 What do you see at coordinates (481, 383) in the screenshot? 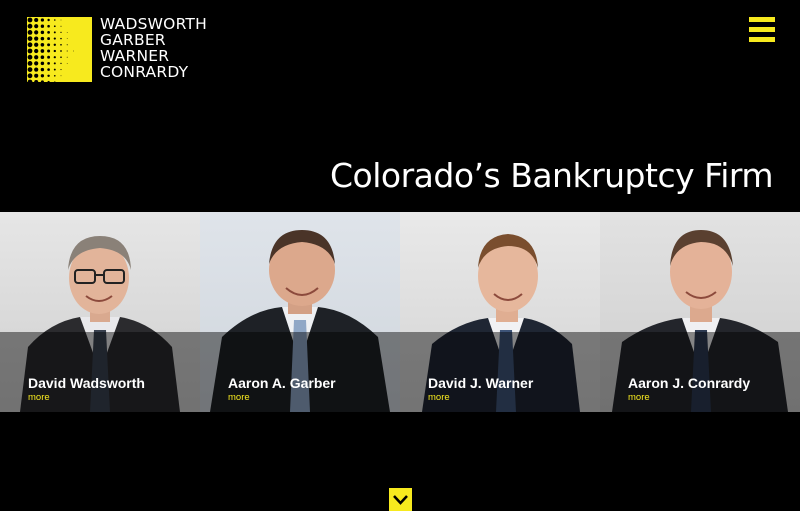
I see `attorney-name: David J. Warner` at bounding box center [481, 383].